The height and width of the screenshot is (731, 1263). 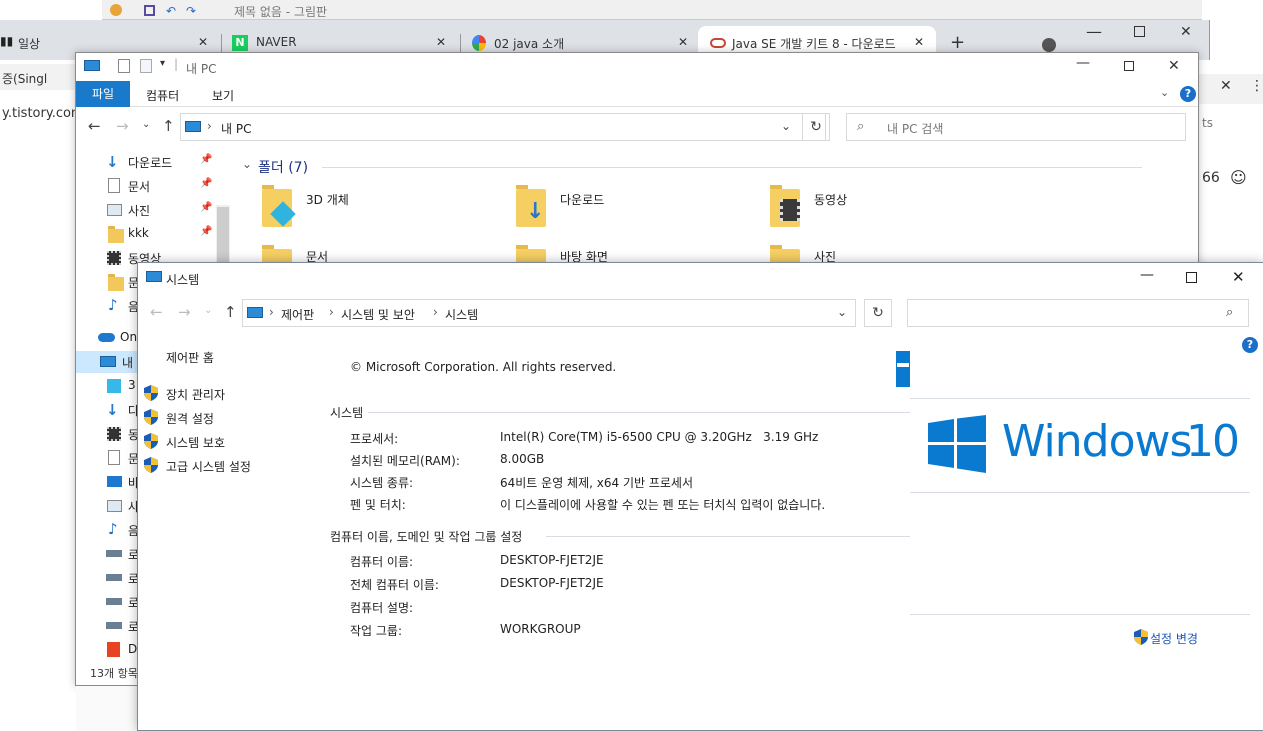 I want to click on new-folder-icon, so click(x=146, y=66).